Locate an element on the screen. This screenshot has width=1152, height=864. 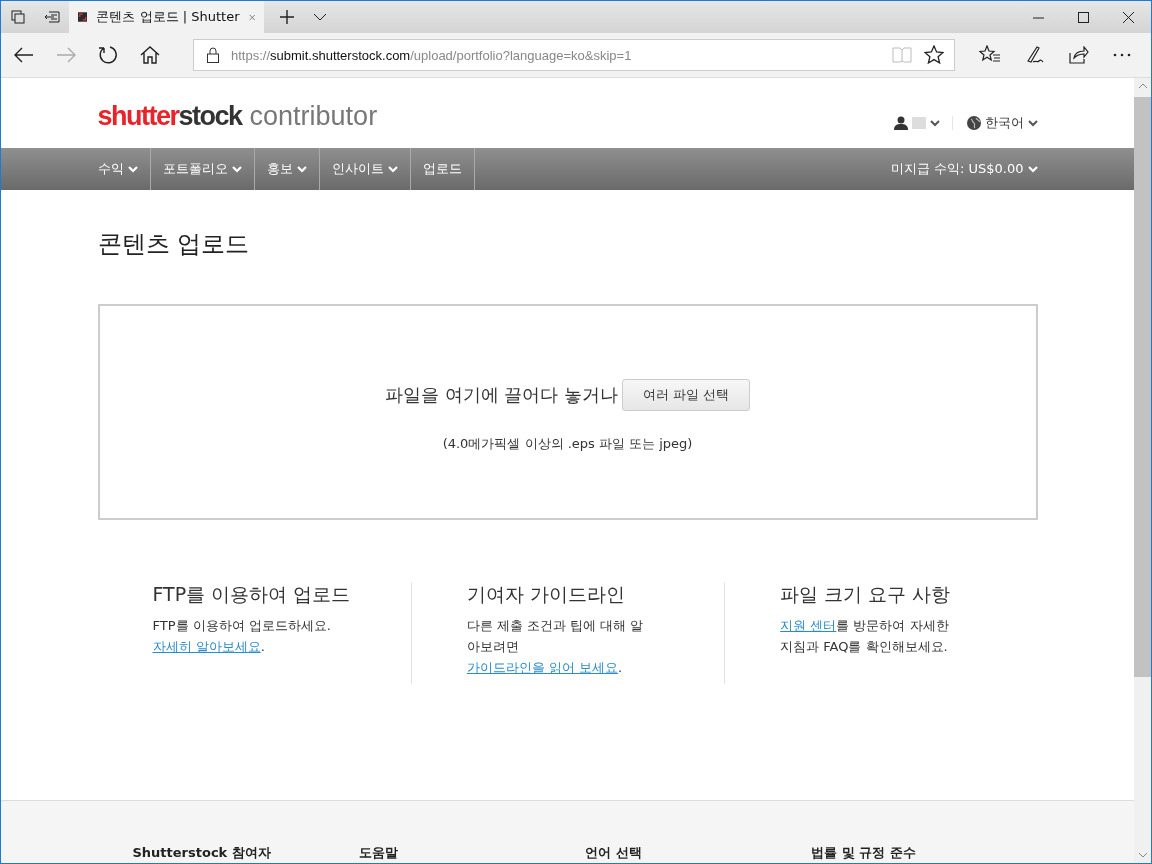
info-title: 파일 크기 요구 사항 is located at coordinates (866, 594).